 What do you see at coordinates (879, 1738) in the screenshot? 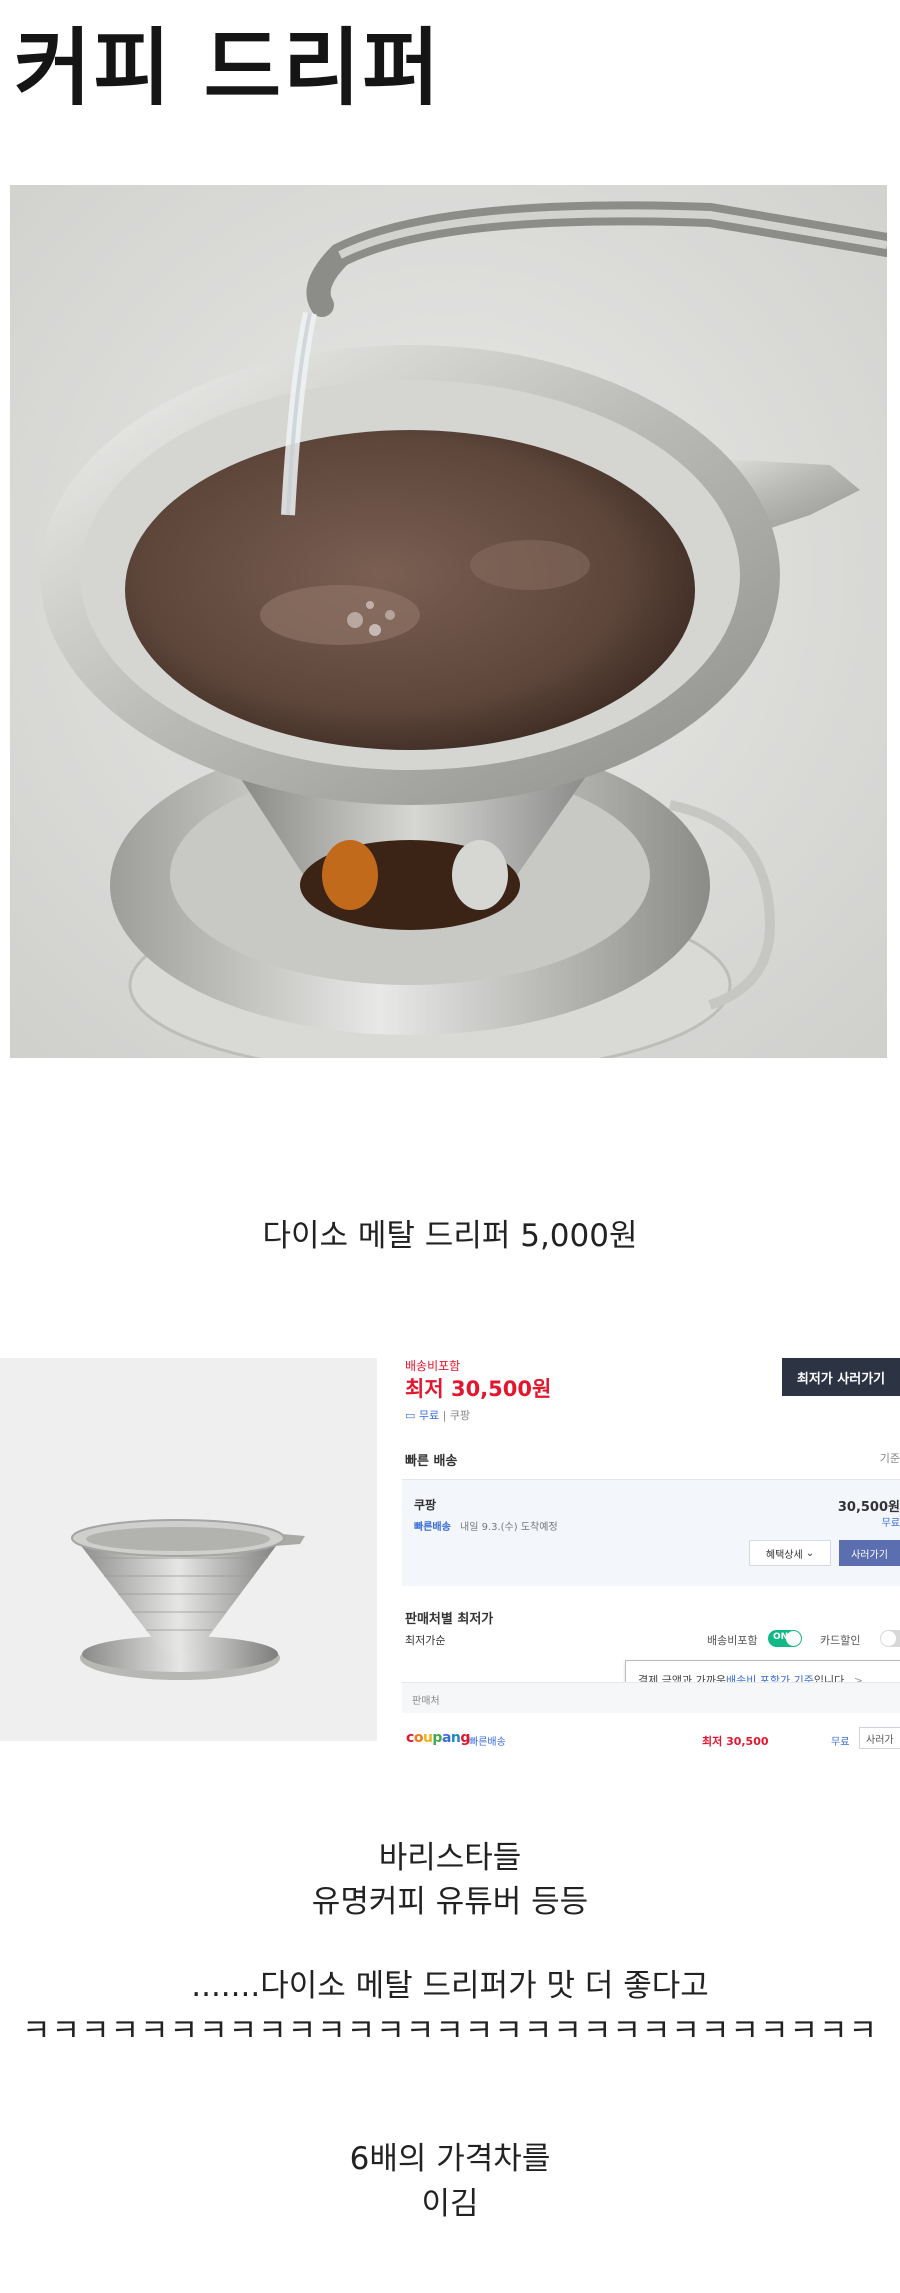
I see `row-buy-button: 사러가` at bounding box center [879, 1738].